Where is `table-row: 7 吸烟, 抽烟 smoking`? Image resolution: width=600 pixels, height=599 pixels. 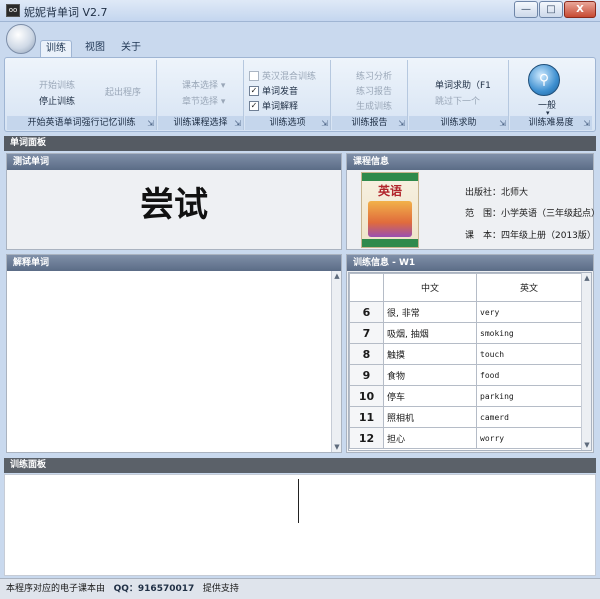
table-row: 7 吸烟, 抽烟 smoking is located at coordinates (465, 333).